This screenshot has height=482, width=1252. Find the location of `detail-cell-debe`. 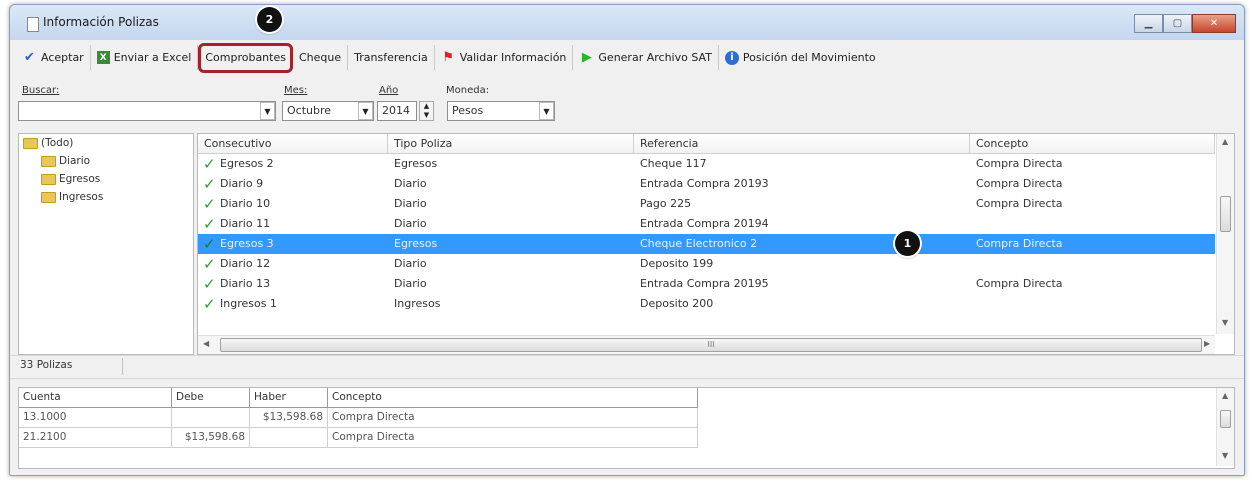

detail-cell-debe is located at coordinates (211, 418).